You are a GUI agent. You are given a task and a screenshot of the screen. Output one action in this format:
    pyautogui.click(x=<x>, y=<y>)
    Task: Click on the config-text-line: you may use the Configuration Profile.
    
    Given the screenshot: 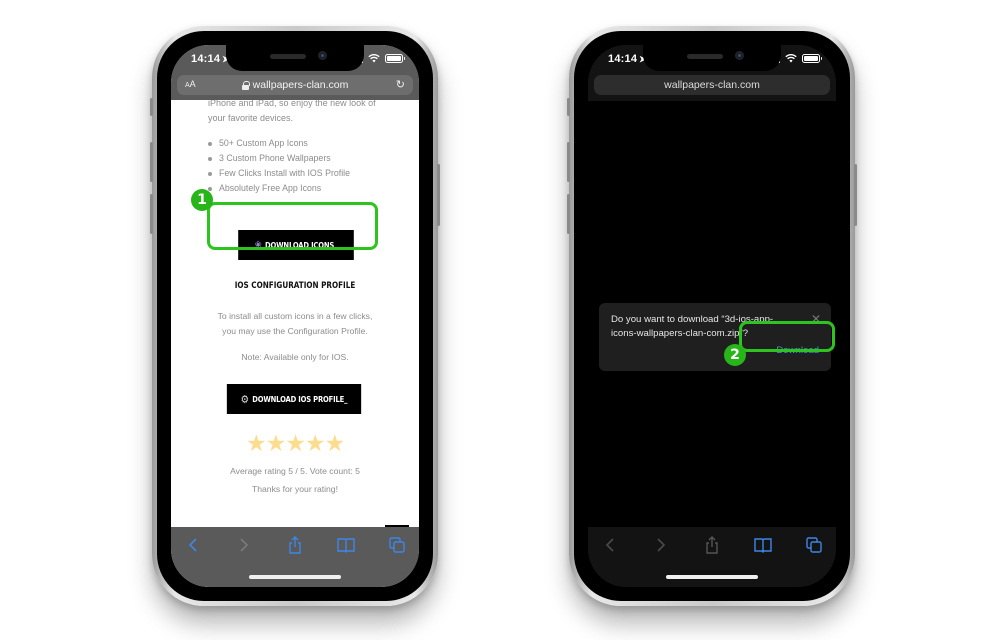 What is the action you would take?
    pyautogui.click(x=295, y=331)
    